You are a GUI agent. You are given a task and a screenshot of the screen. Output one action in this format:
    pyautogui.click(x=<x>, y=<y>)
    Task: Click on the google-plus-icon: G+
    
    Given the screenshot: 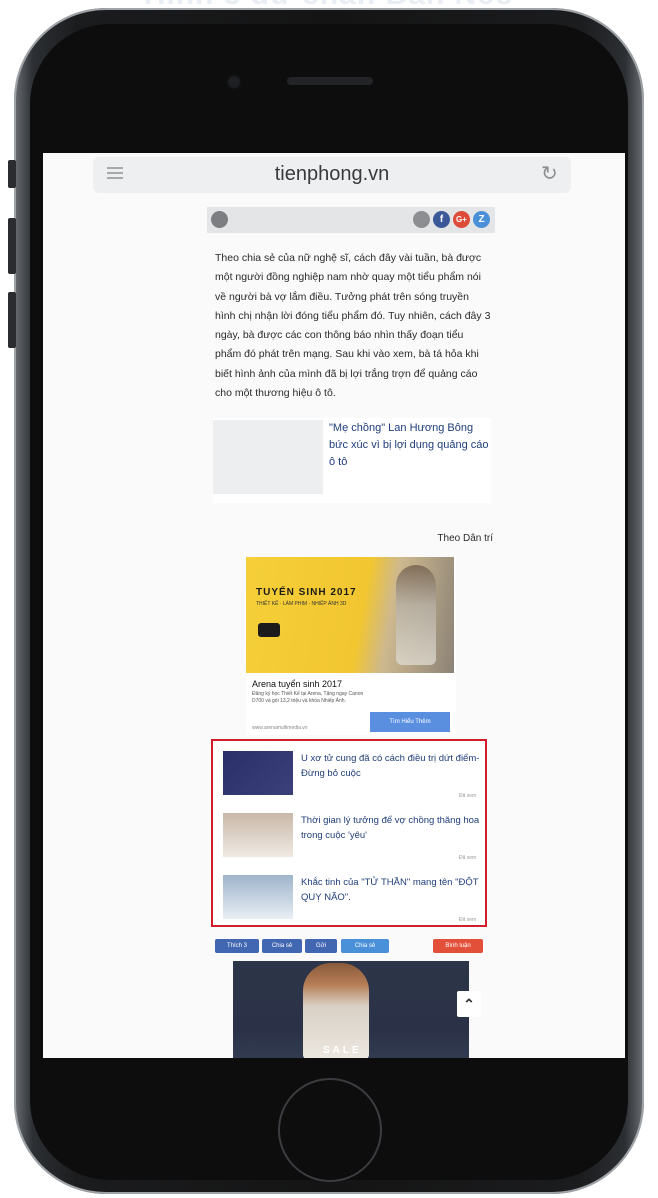 What is the action you would take?
    pyautogui.click(x=461, y=219)
    